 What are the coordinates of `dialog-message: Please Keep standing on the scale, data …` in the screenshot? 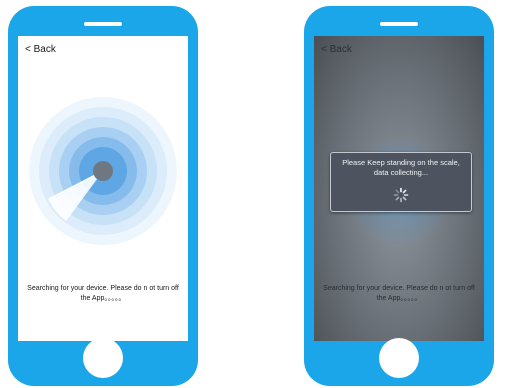 It's located at (401, 167).